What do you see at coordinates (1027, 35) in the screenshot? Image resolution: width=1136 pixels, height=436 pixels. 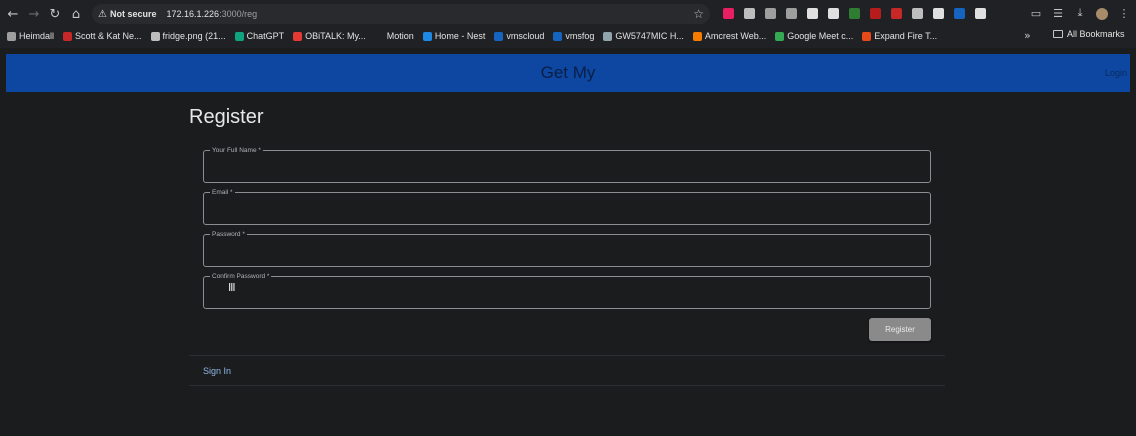 I see `chevron-right-icon: »` at bounding box center [1027, 35].